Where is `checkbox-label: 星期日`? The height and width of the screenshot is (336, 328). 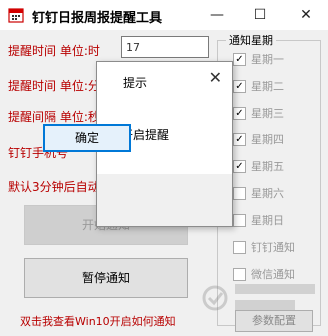 checkbox-label: 星期日 is located at coordinates (267, 220).